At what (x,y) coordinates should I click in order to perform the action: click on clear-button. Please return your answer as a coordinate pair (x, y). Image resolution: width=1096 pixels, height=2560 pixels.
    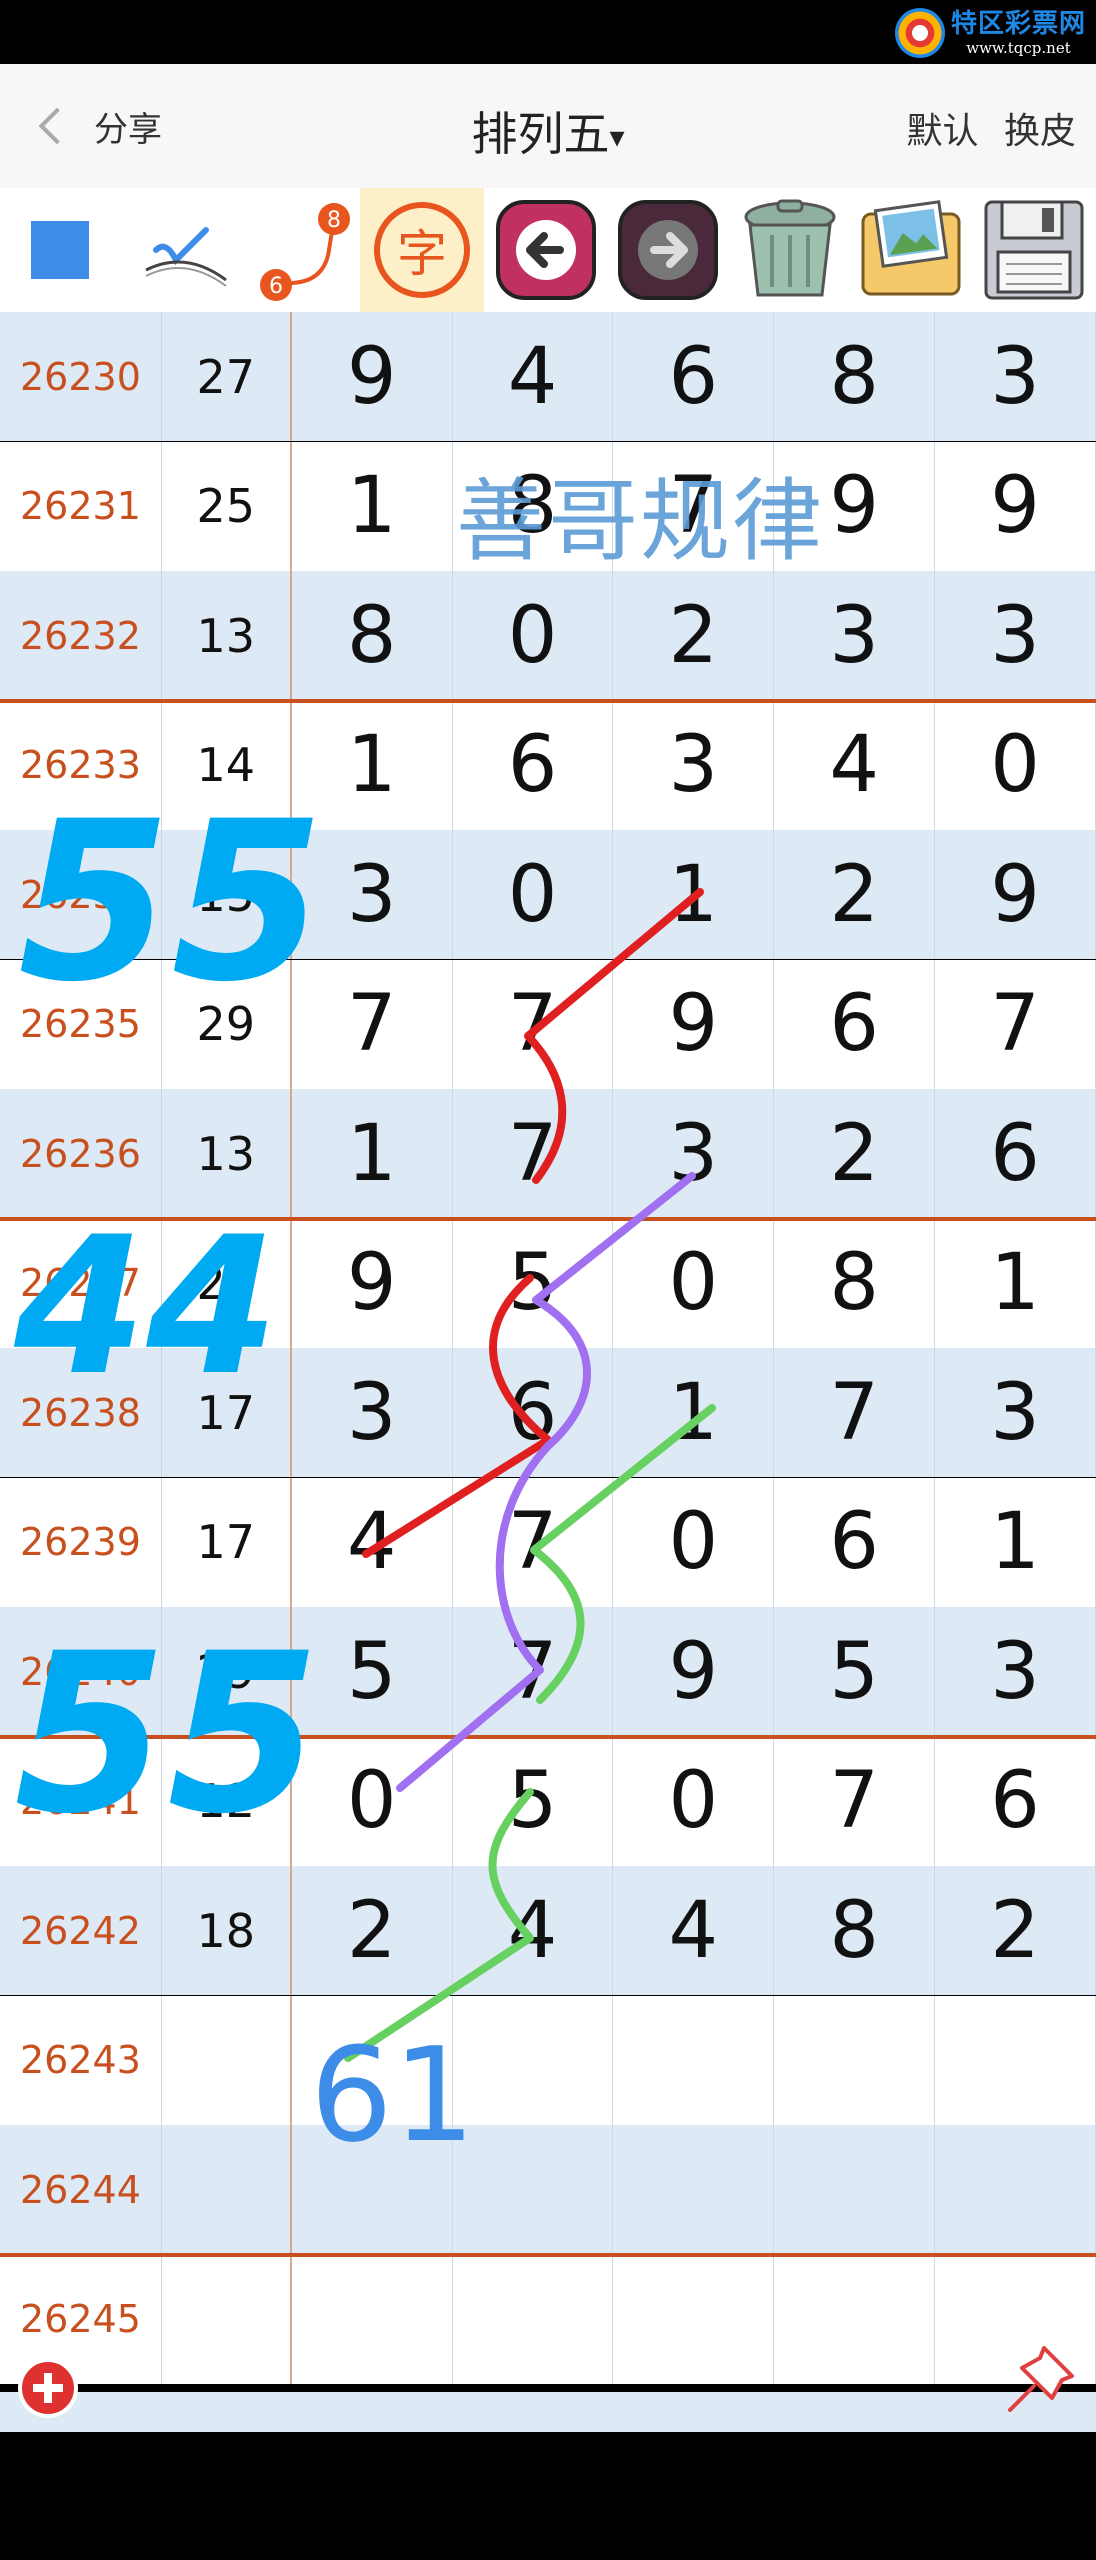
    Looking at the image, I should click on (790, 250).